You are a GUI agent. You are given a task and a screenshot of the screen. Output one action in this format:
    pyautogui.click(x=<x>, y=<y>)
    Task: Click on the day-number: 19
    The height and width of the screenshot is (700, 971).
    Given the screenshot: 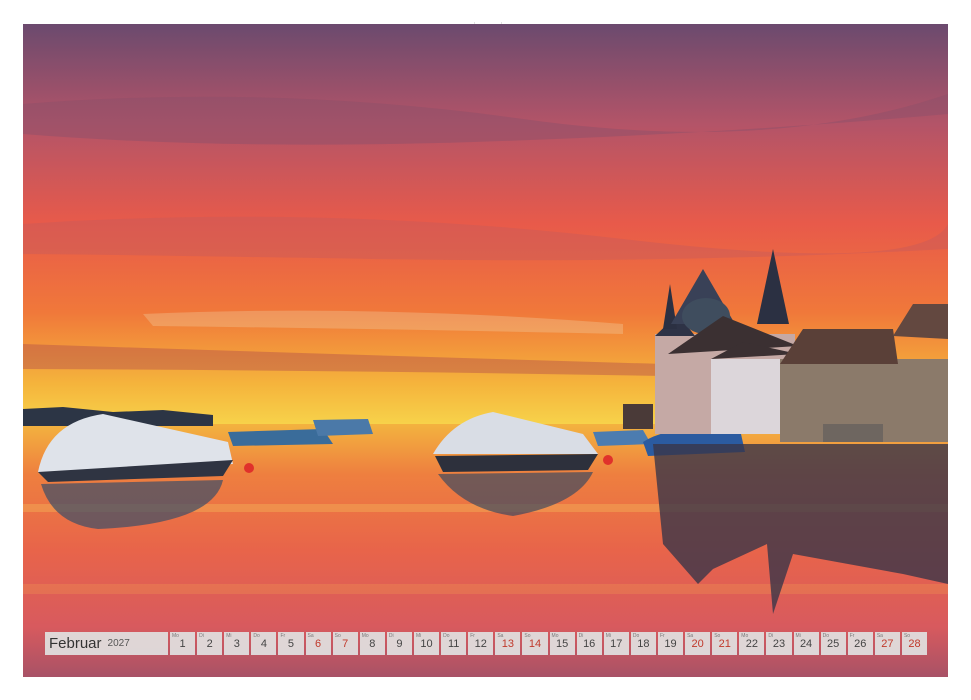 What is the action you would take?
    pyautogui.click(x=670, y=644)
    